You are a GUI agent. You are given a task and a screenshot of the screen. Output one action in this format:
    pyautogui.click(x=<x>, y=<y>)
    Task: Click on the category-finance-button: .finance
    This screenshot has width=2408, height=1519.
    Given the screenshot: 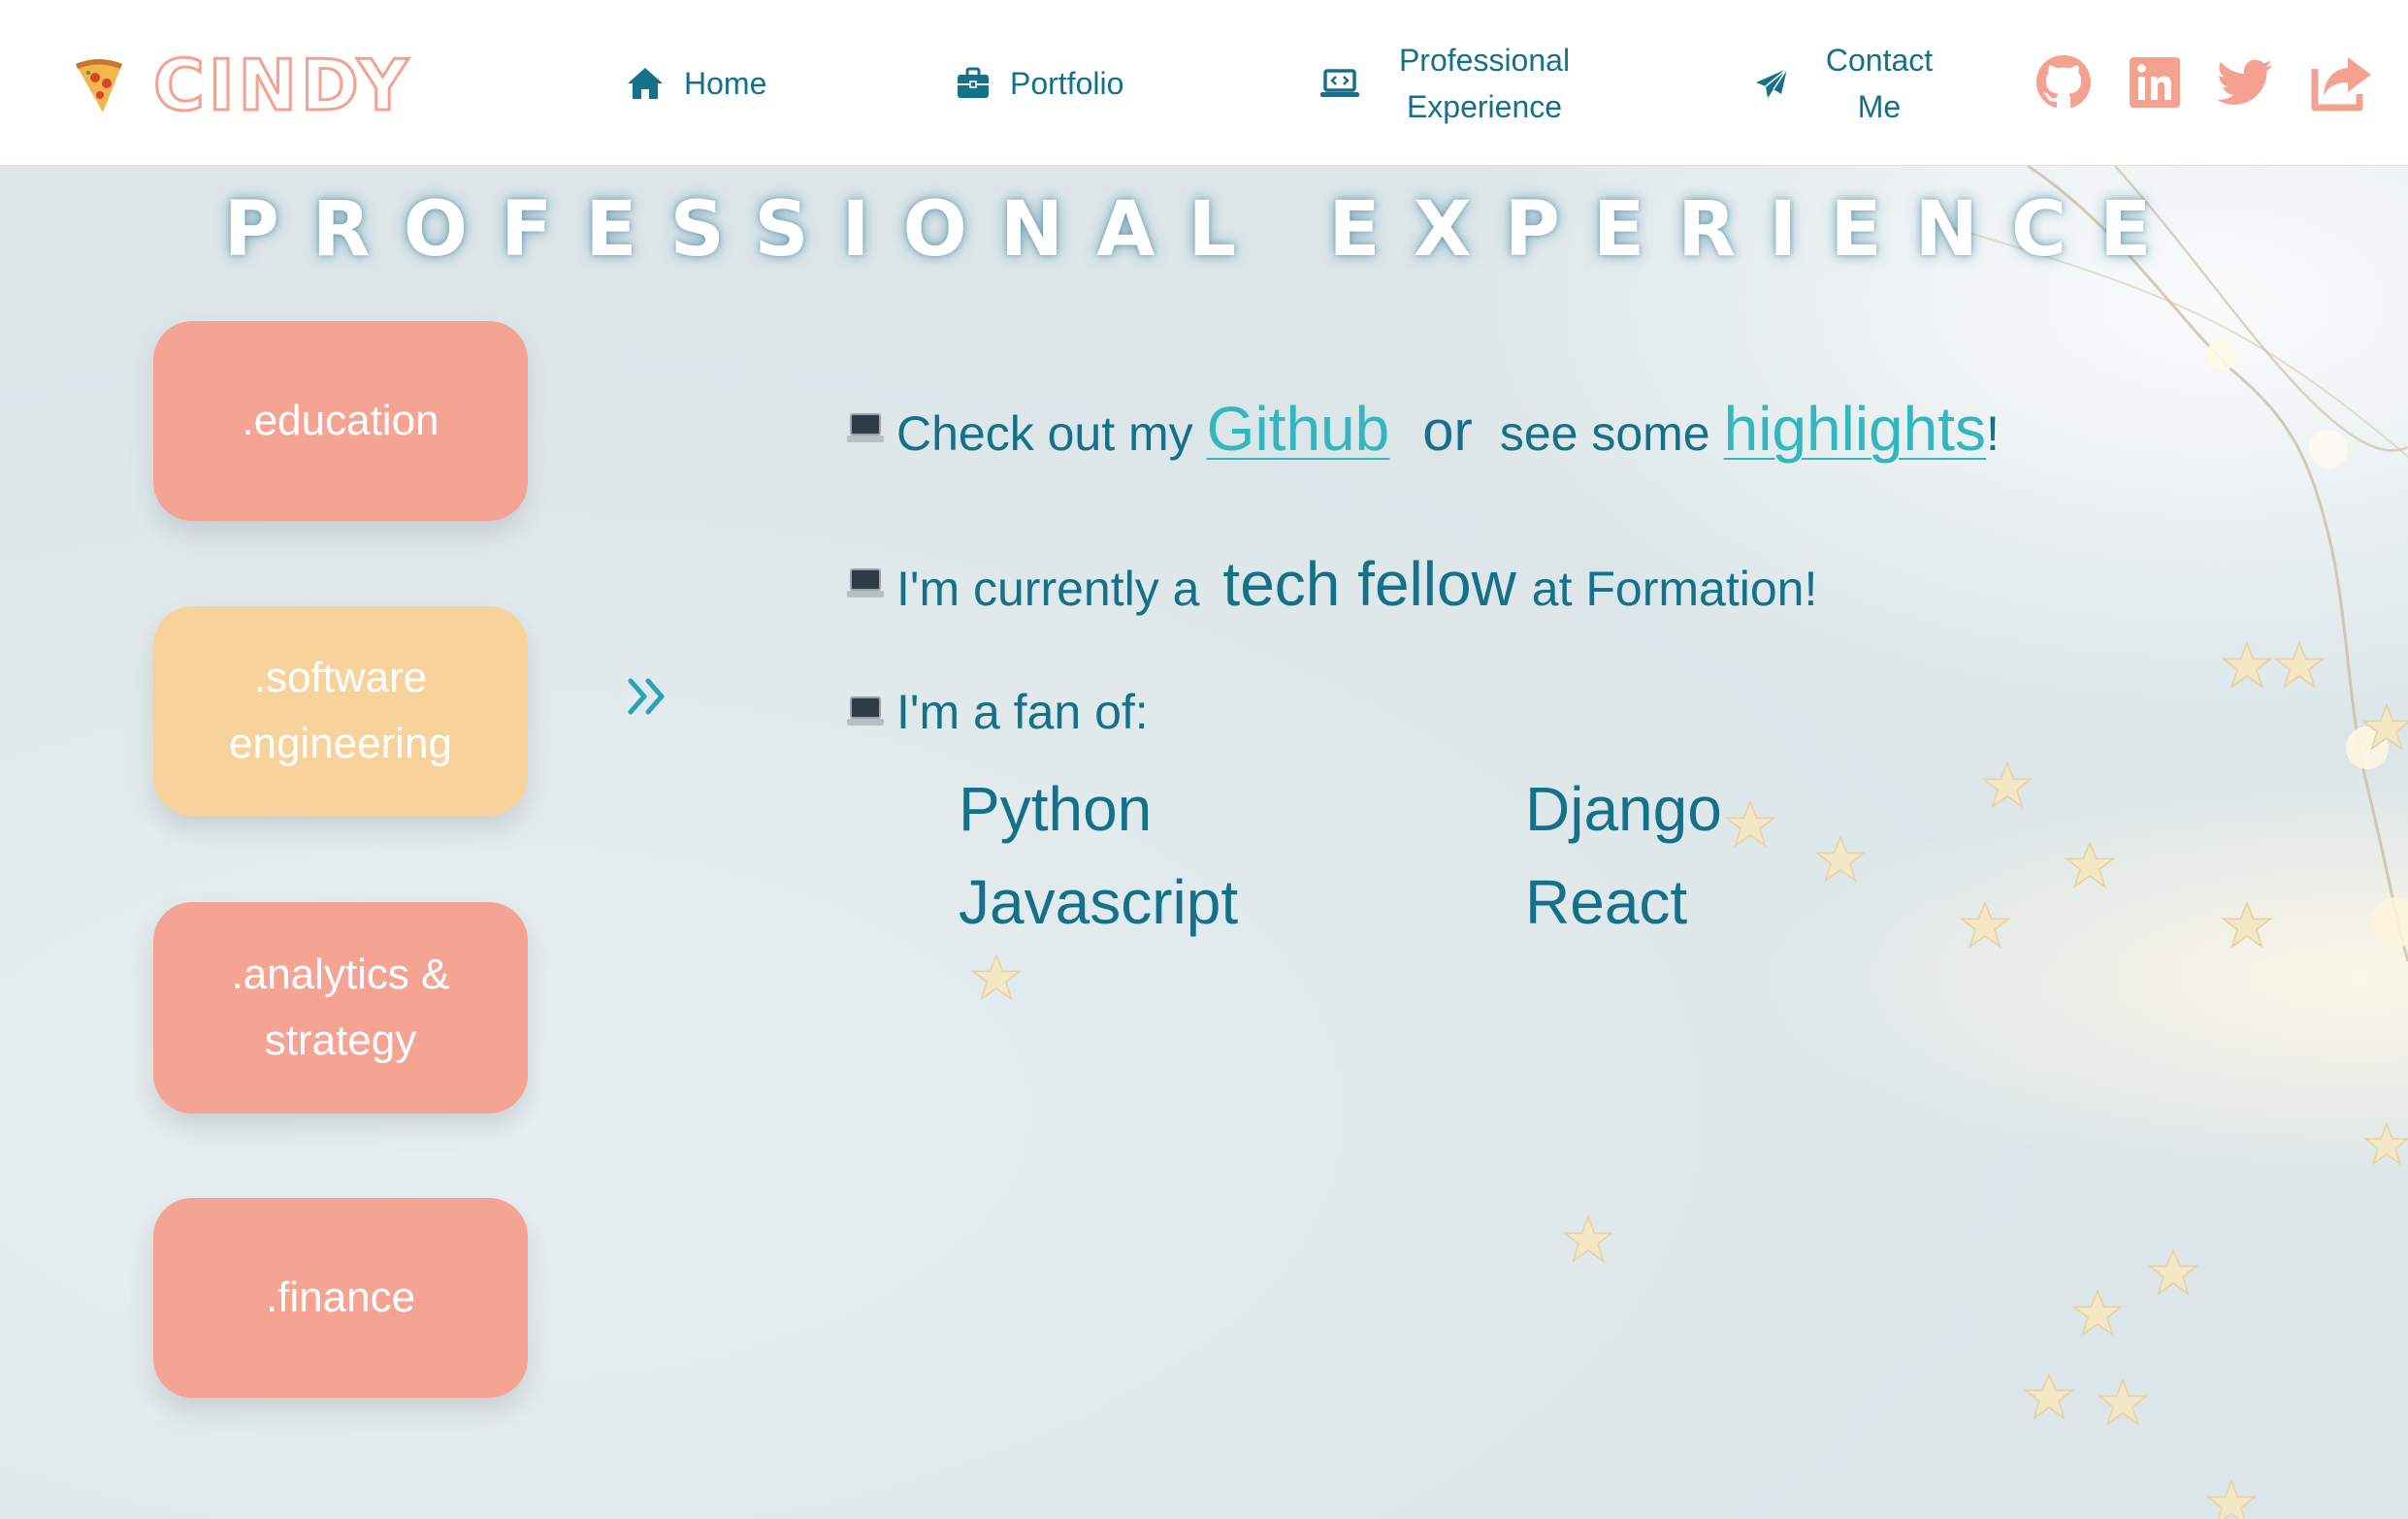 What is the action you would take?
    pyautogui.click(x=340, y=1298)
    